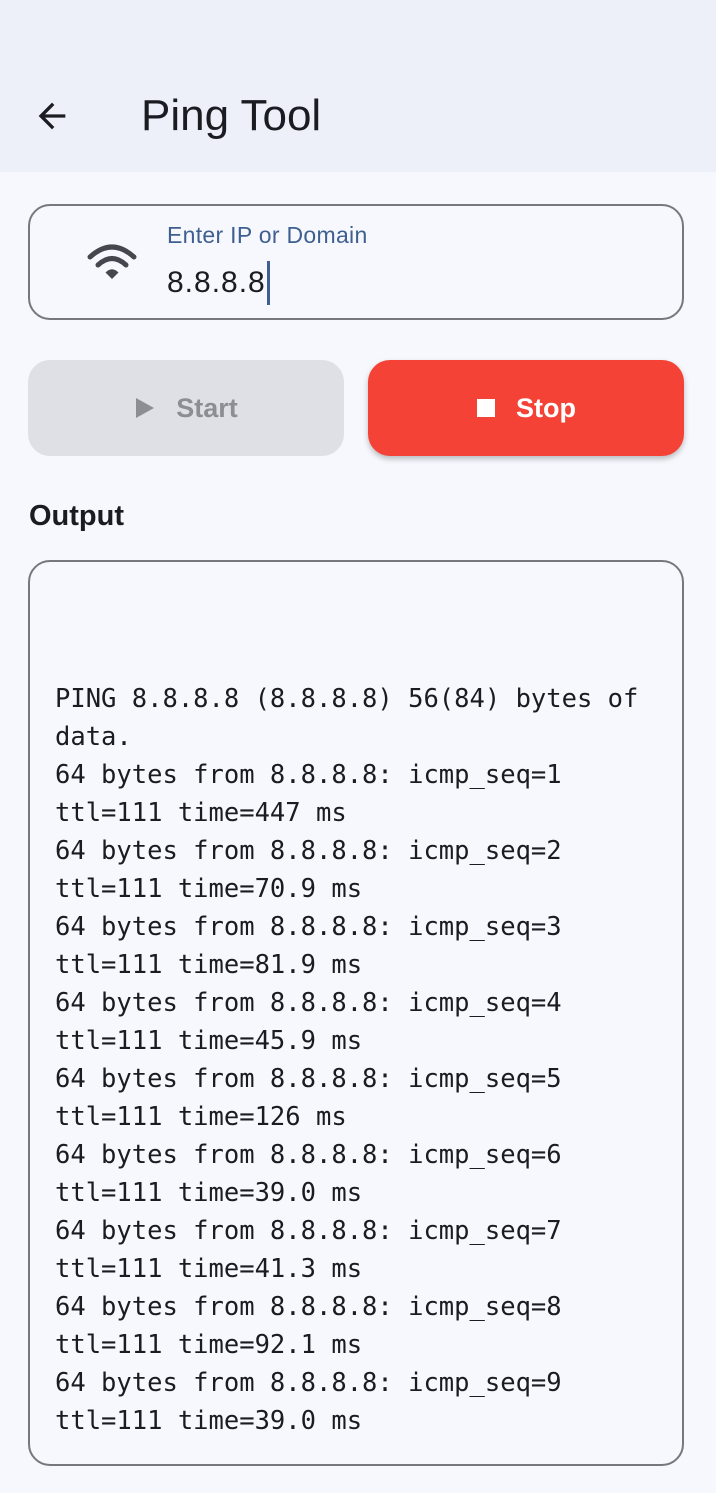  I want to click on start-button: Start, so click(186, 408).